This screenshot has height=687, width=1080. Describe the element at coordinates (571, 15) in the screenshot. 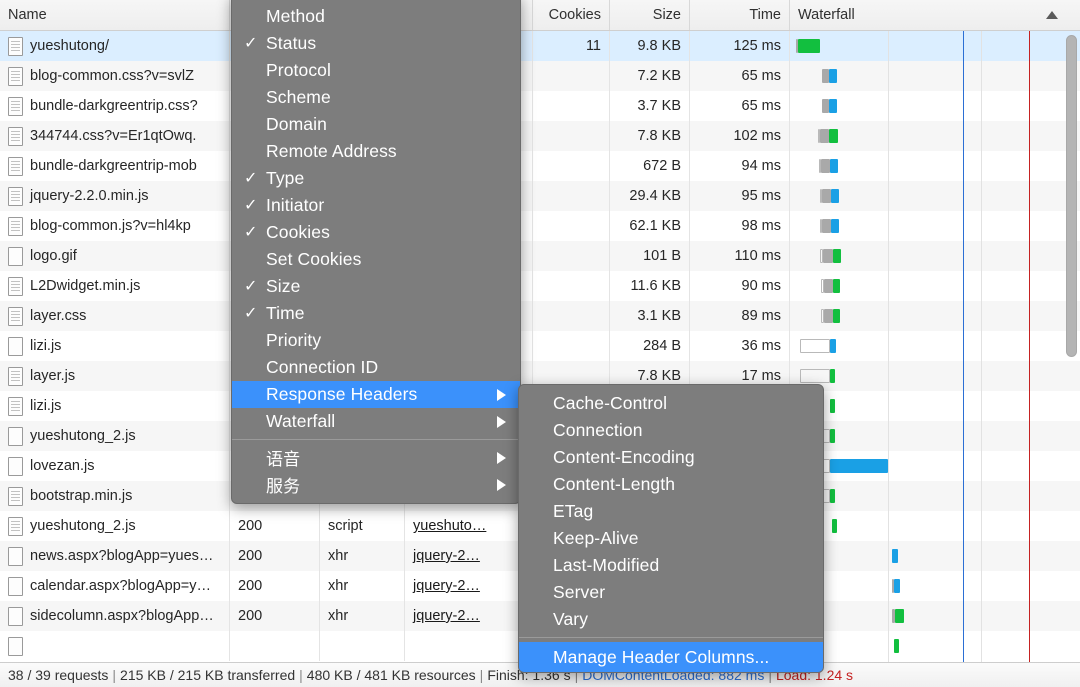

I see `column-header-cookies: Cookies` at that location.